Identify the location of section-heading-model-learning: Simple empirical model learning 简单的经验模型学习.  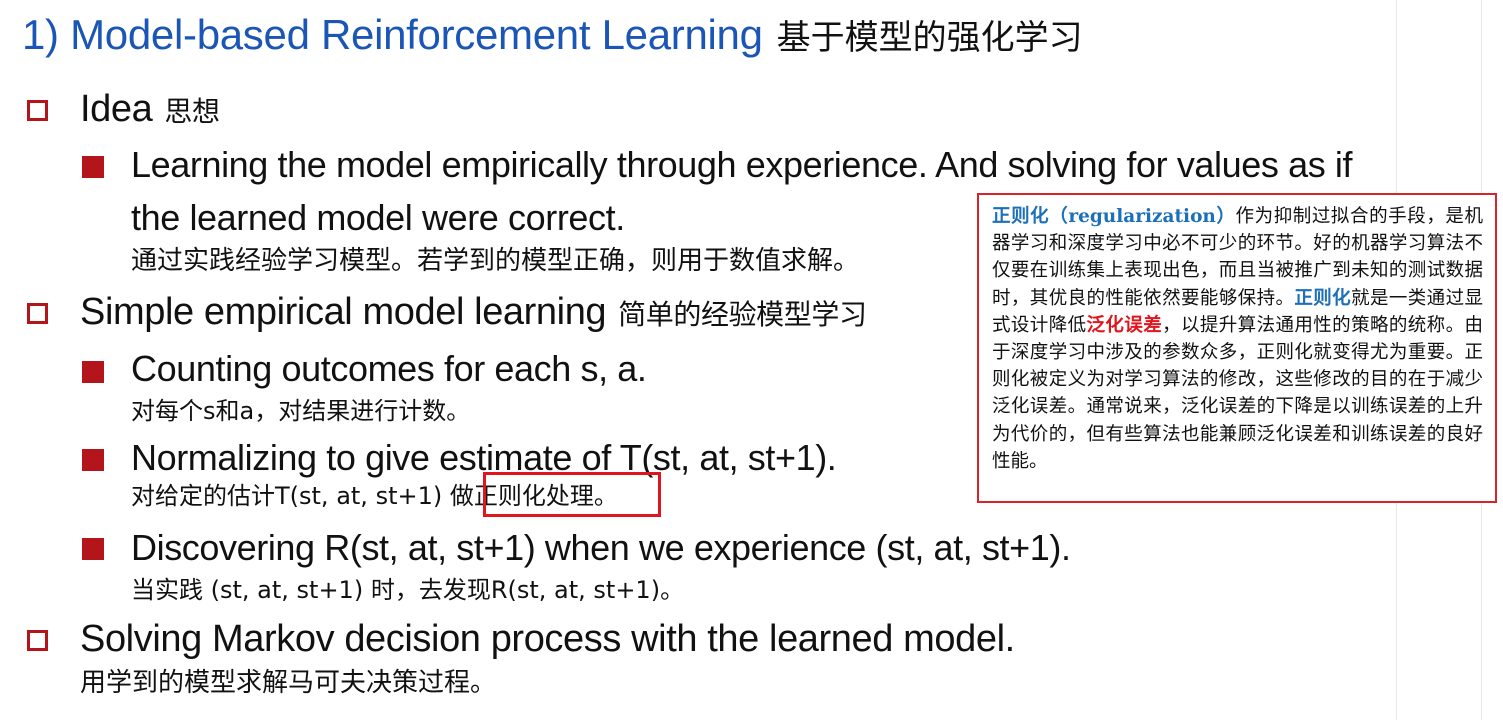
(473, 312).